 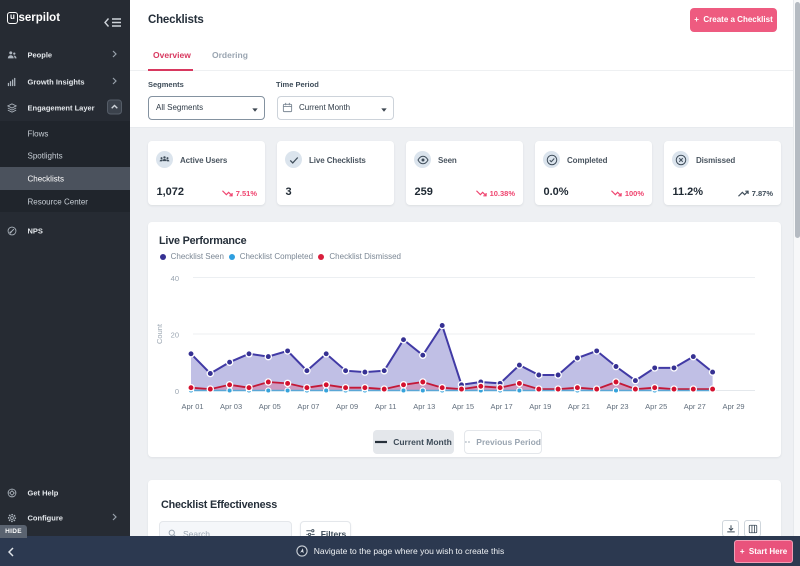 What do you see at coordinates (463, 406) in the screenshot?
I see `svg-text: Apr 15` at bounding box center [463, 406].